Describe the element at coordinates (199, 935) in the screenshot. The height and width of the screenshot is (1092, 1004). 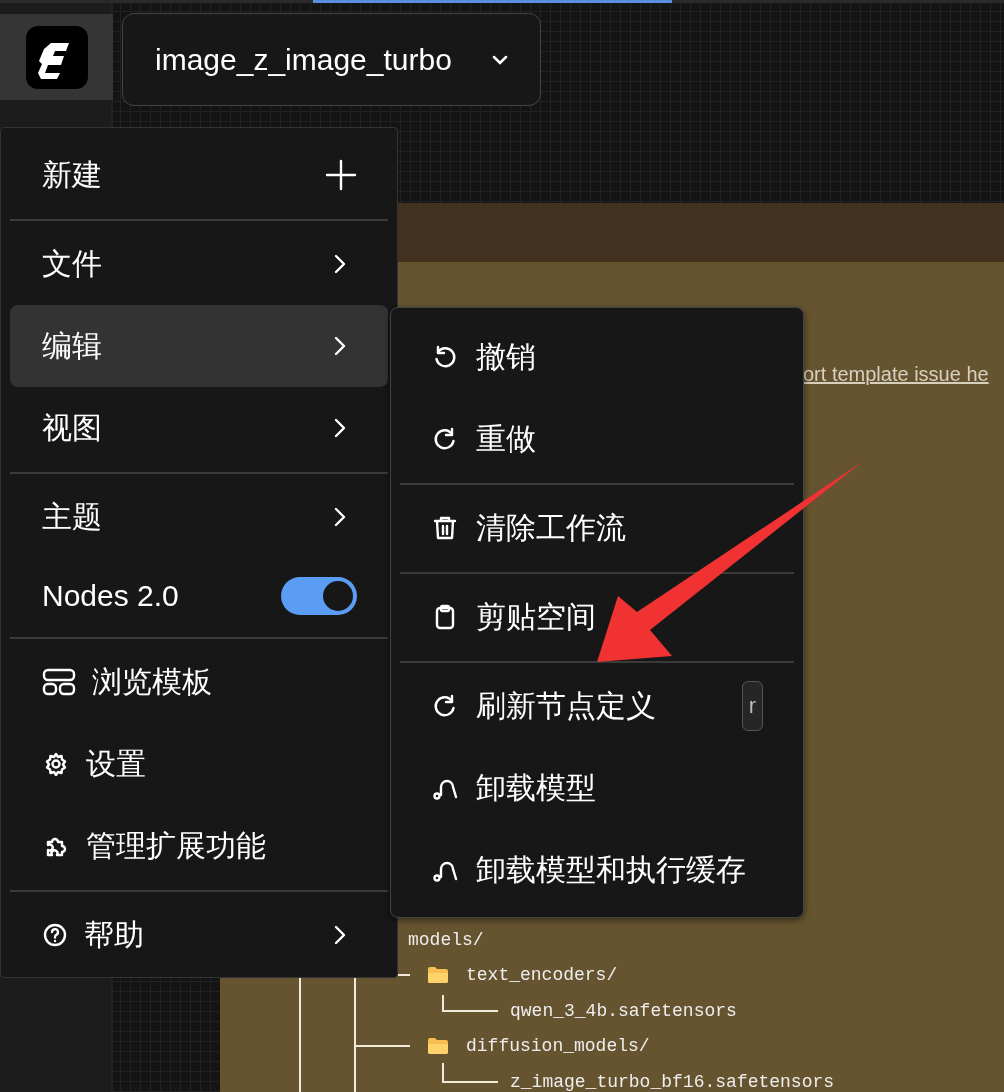
I see `menu-item: 帮助` at that location.